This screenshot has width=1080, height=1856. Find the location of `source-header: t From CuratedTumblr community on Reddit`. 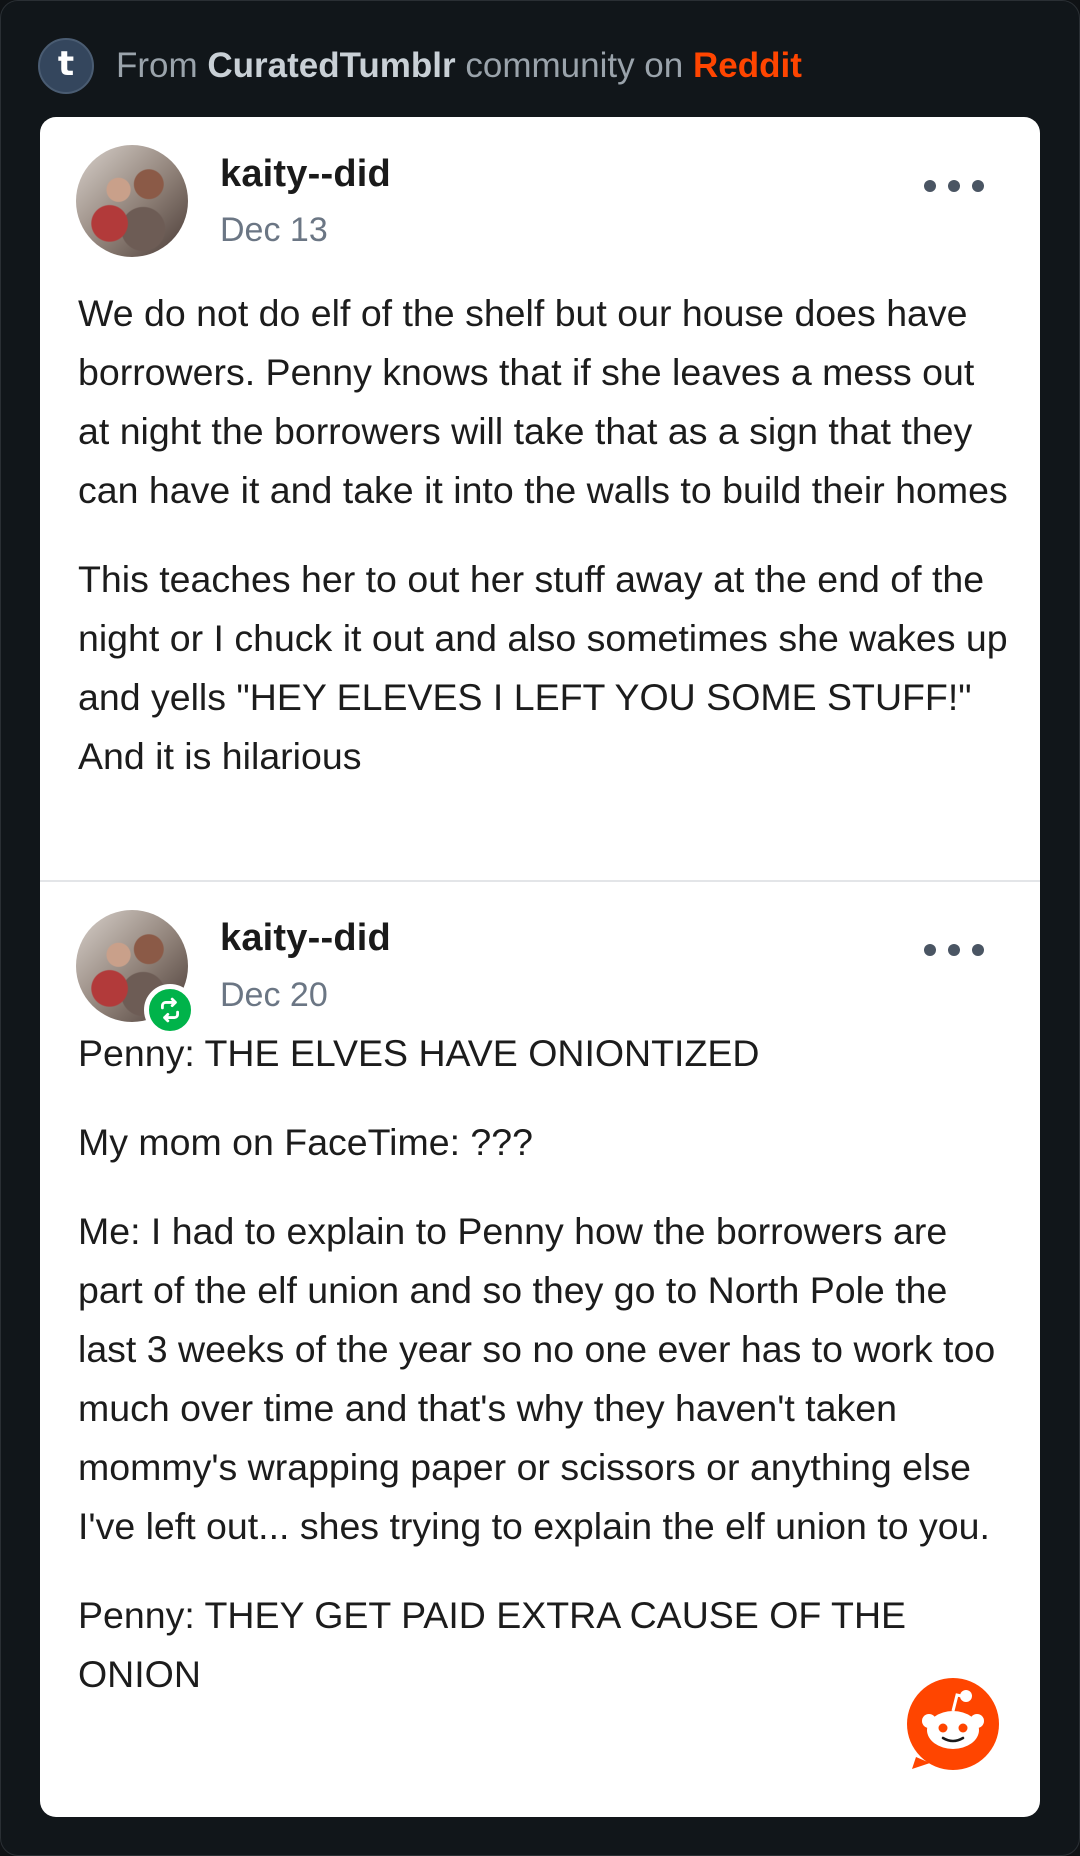

source-header: t From CuratedTumblr community on Reddit is located at coordinates (420, 66).